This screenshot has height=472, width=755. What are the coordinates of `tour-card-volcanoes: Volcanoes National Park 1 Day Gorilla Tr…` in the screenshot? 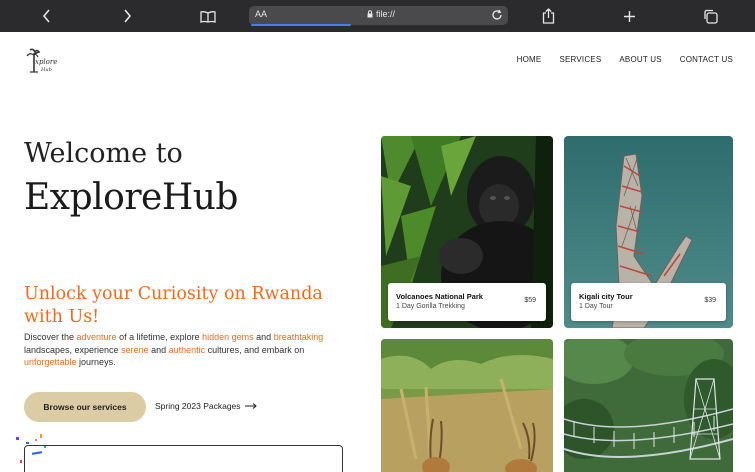 It's located at (467, 232).